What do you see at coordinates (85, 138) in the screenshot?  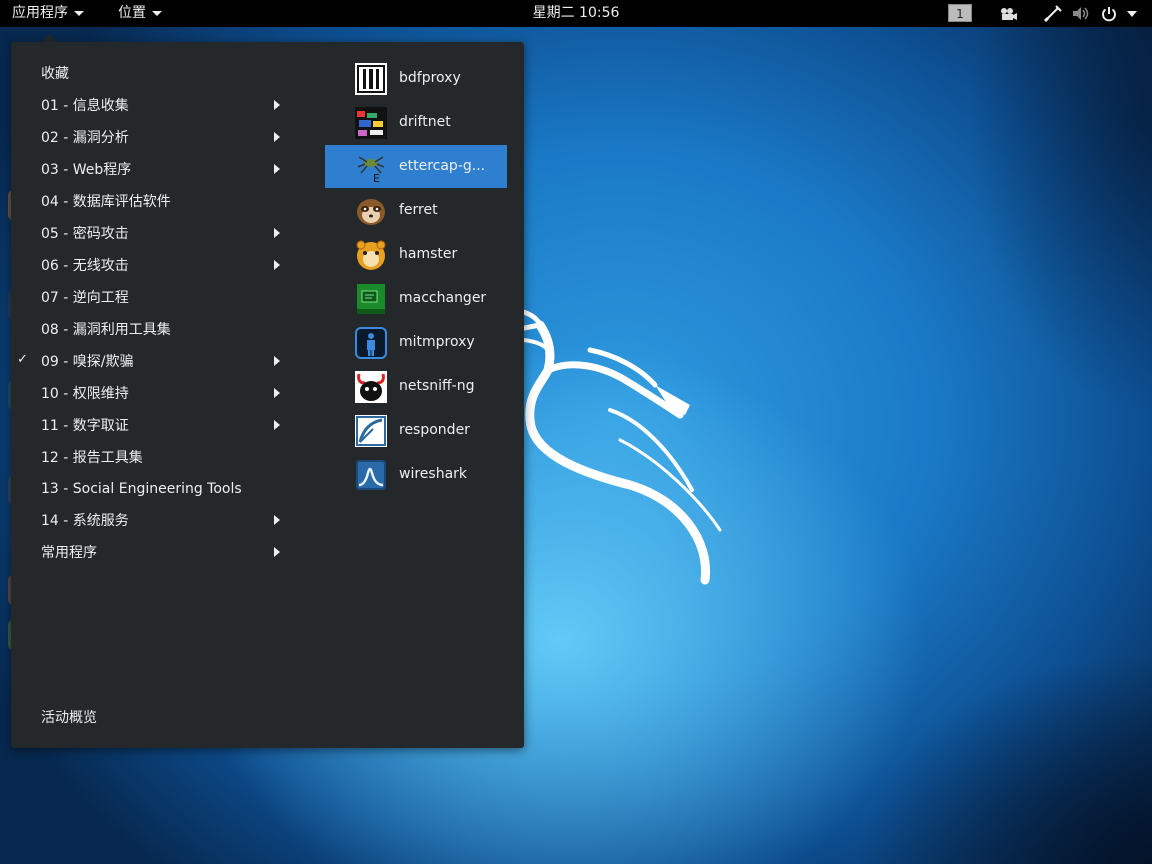 I see `category-vuln-analysis: 02 - 漏洞分析` at bounding box center [85, 138].